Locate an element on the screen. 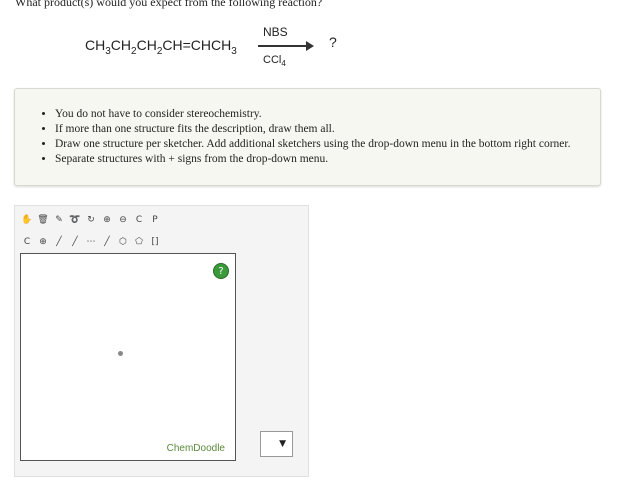  hash-bond-icon: ⋯ is located at coordinates (91, 242).